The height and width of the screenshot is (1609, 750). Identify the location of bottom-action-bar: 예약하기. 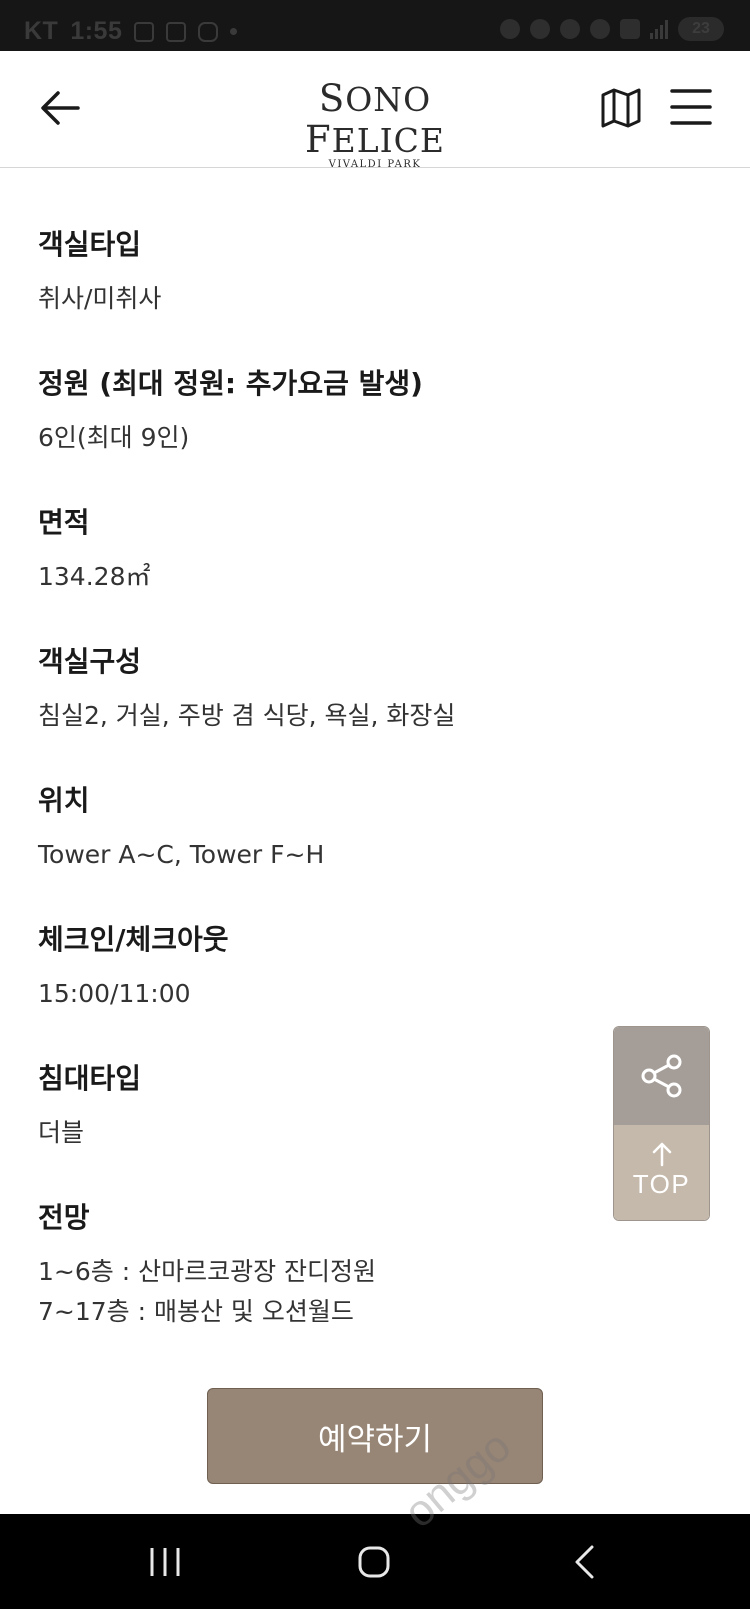
(375, 1435).